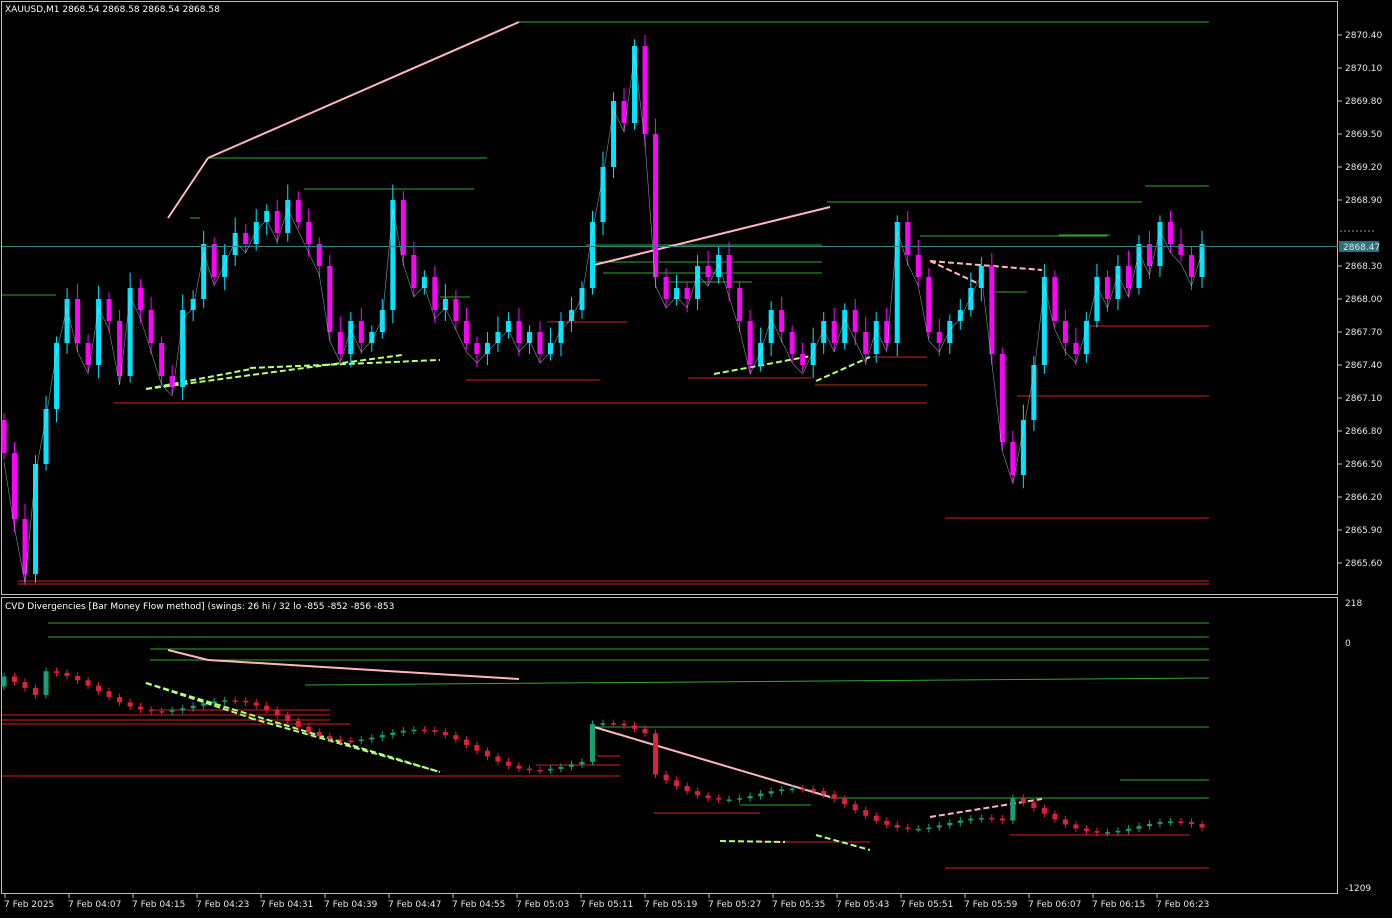 This screenshot has height=918, width=1392. Describe the element at coordinates (1363, 168) in the screenshot. I see `price-tick-label: 2869.20` at that location.